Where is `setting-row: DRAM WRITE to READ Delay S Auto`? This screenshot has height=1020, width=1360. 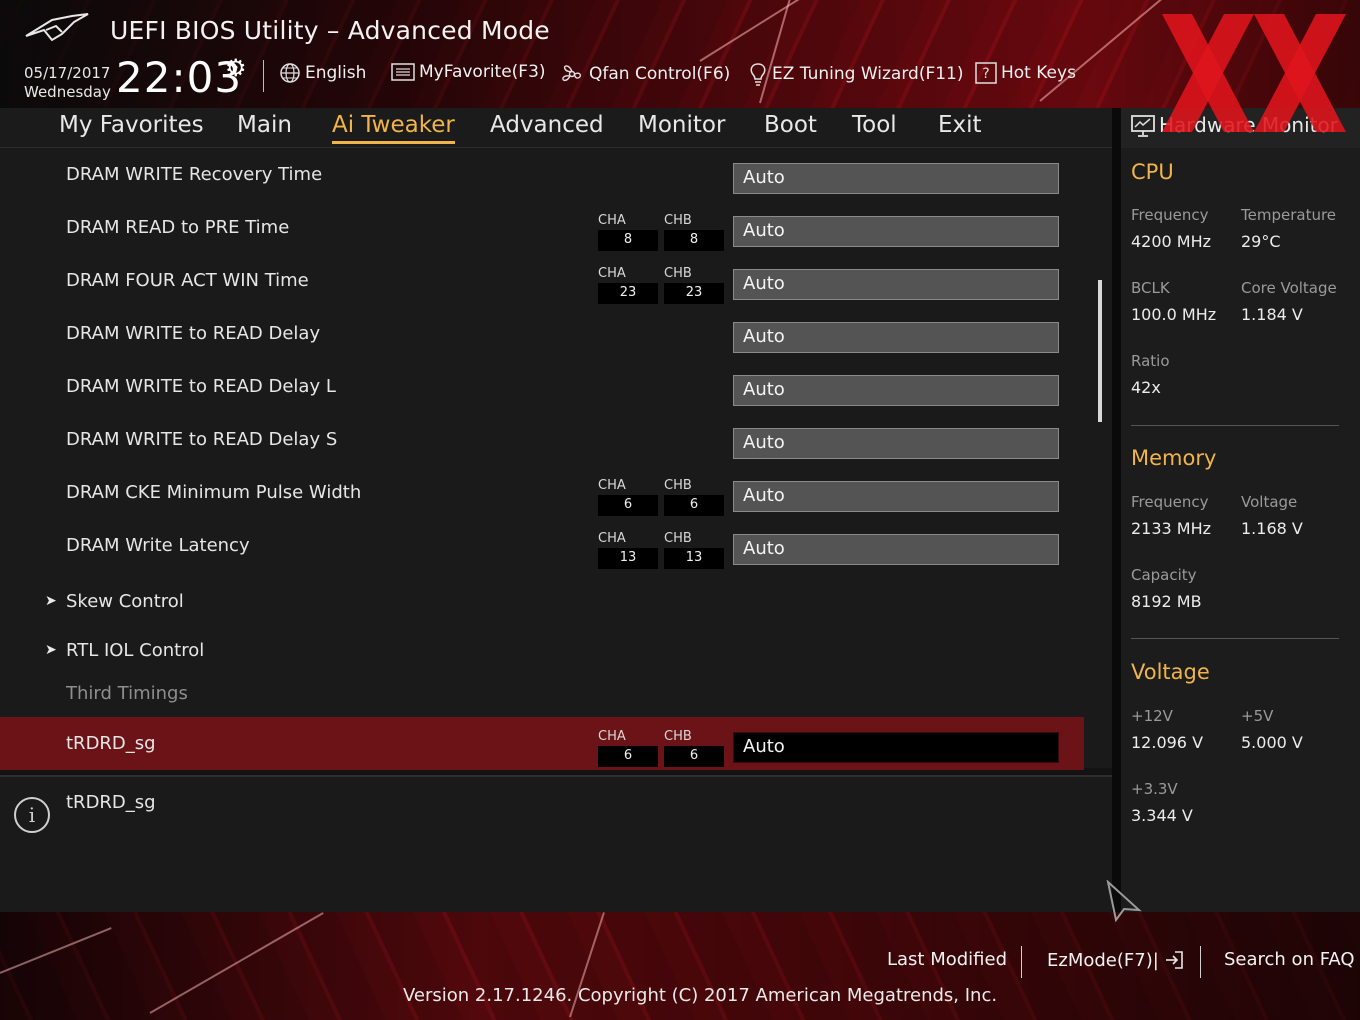
setting-row: DRAM WRITE to READ Delay S Auto is located at coordinates (542, 439).